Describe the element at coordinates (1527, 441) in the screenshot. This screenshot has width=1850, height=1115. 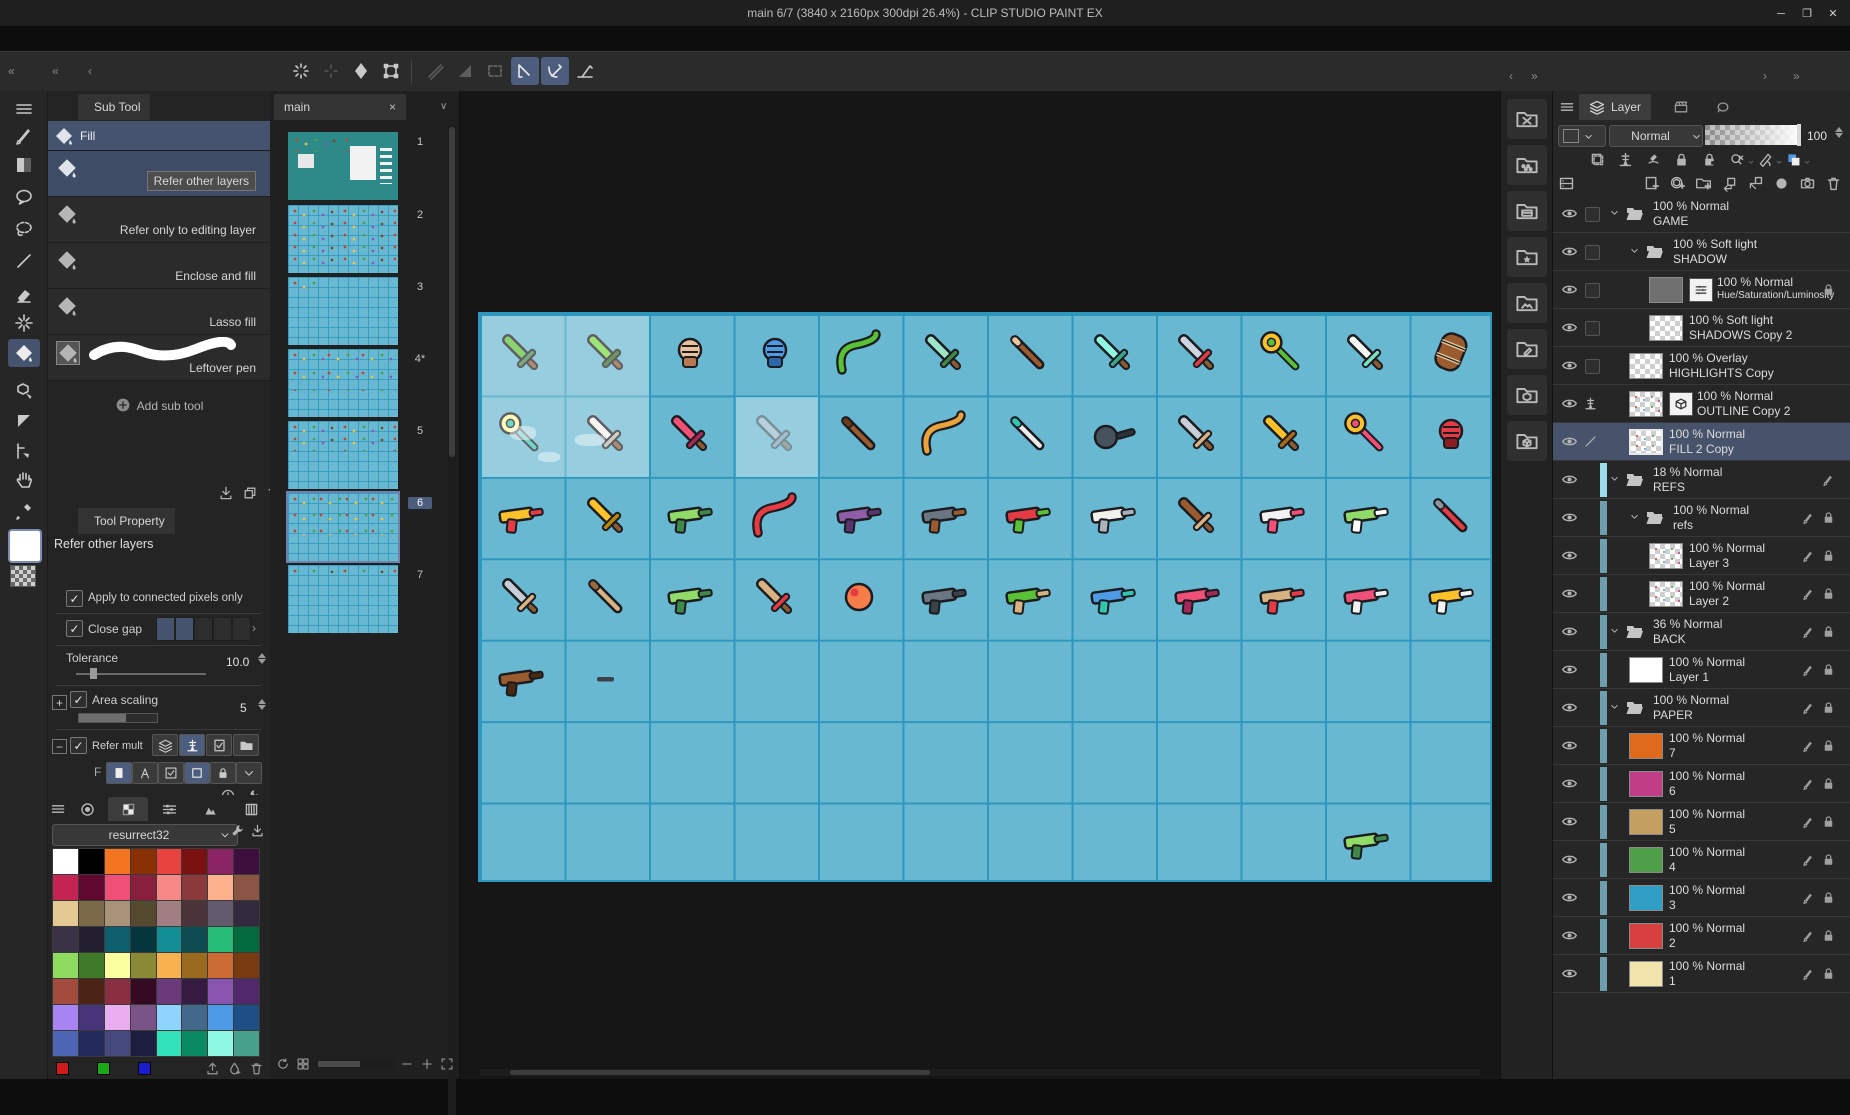
I see `materials-3d-b-icon` at that location.